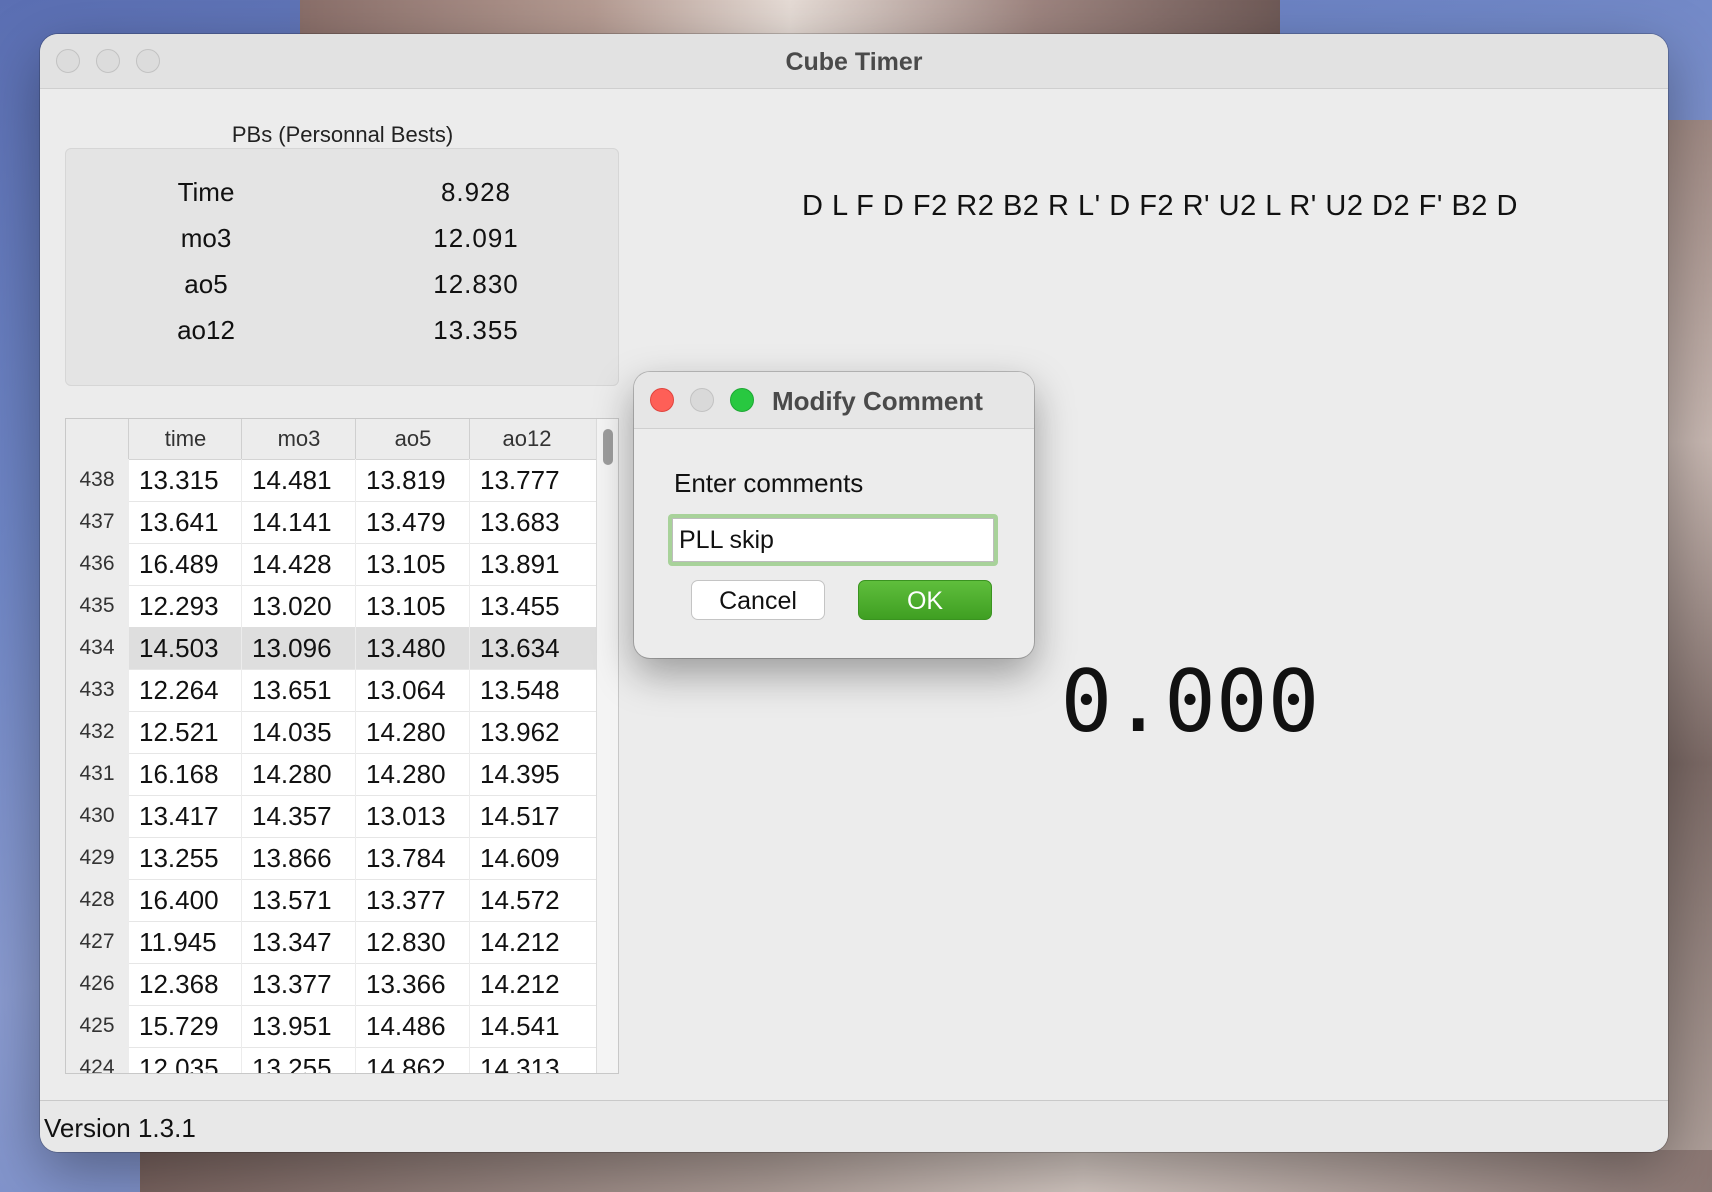 The height and width of the screenshot is (1192, 1712). I want to click on version-label: Version 1.3.1, so click(120, 1128).